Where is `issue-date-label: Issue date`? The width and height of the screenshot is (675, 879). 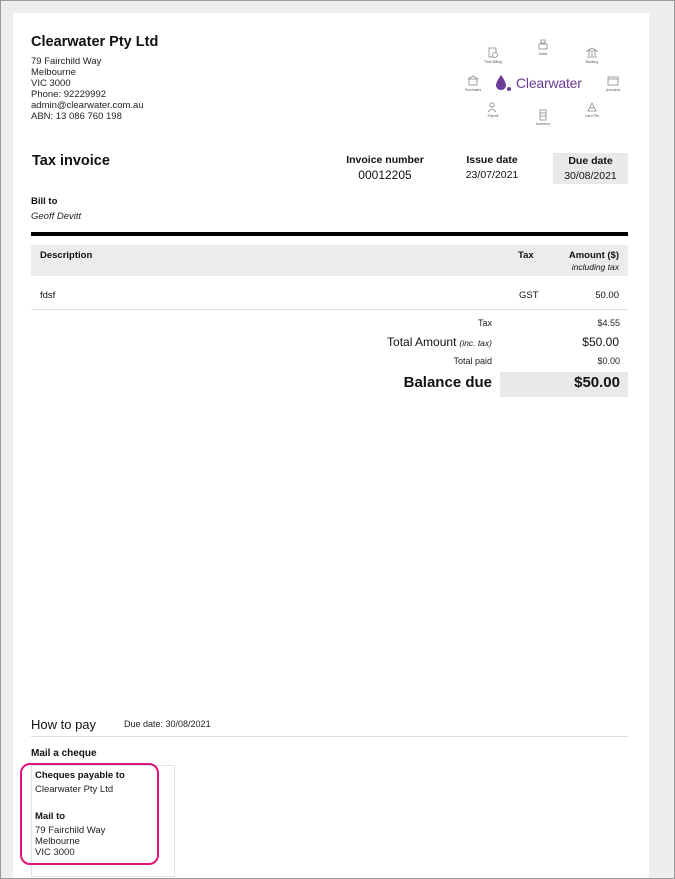 issue-date-label: Issue date is located at coordinates (492, 160).